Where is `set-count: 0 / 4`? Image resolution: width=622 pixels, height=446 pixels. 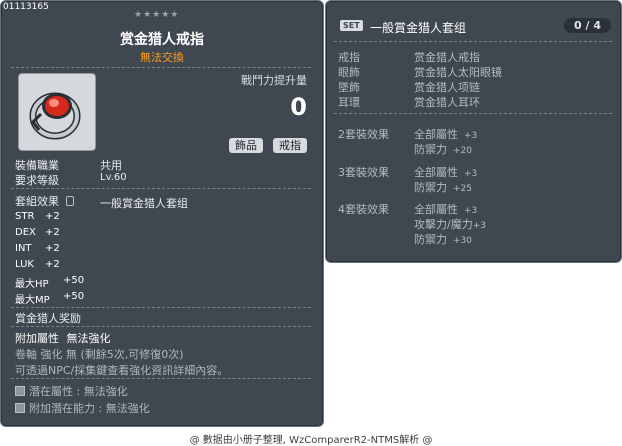 set-count: 0 / 4 is located at coordinates (587, 25).